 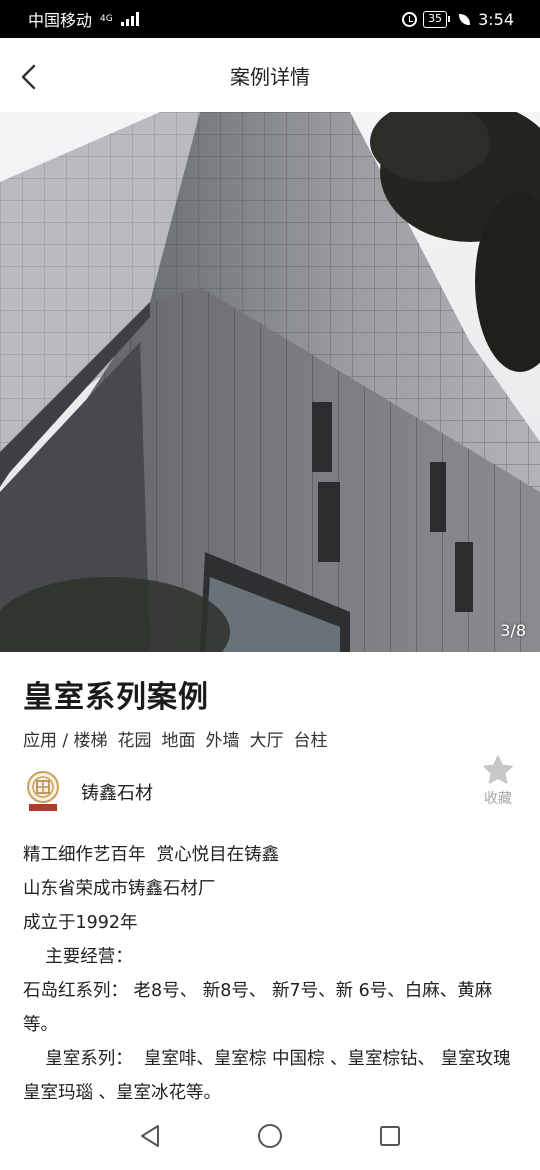 What do you see at coordinates (270, 19) in the screenshot?
I see `status-bar: 中国移动 4G 35 3:54` at bounding box center [270, 19].